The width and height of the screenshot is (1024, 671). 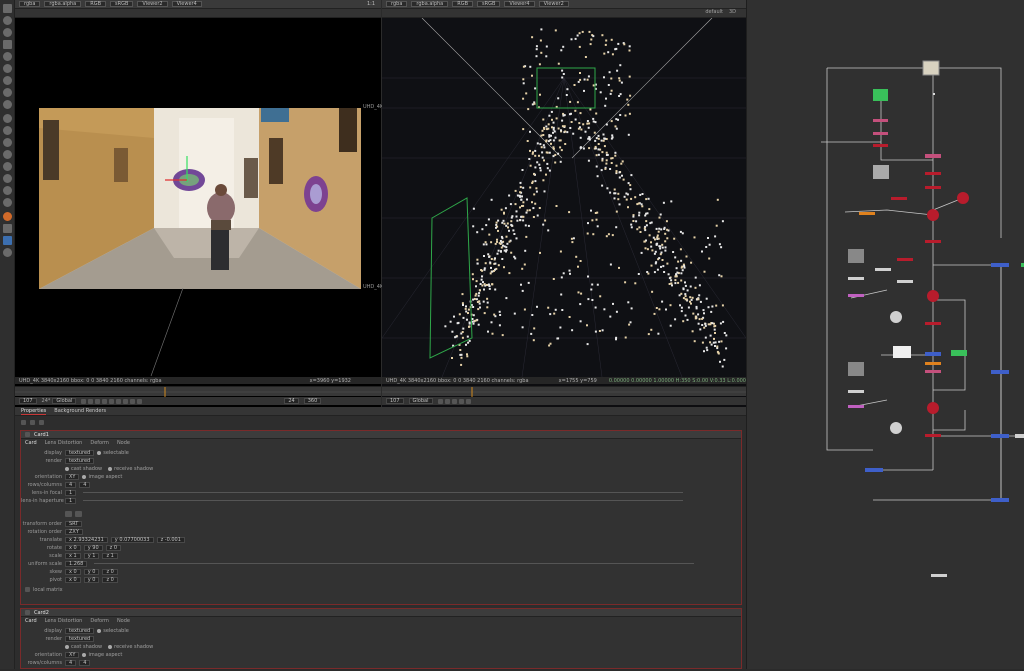 What do you see at coordinates (110, 555) in the screenshot?
I see `scale-z-field: z 1` at bounding box center [110, 555].